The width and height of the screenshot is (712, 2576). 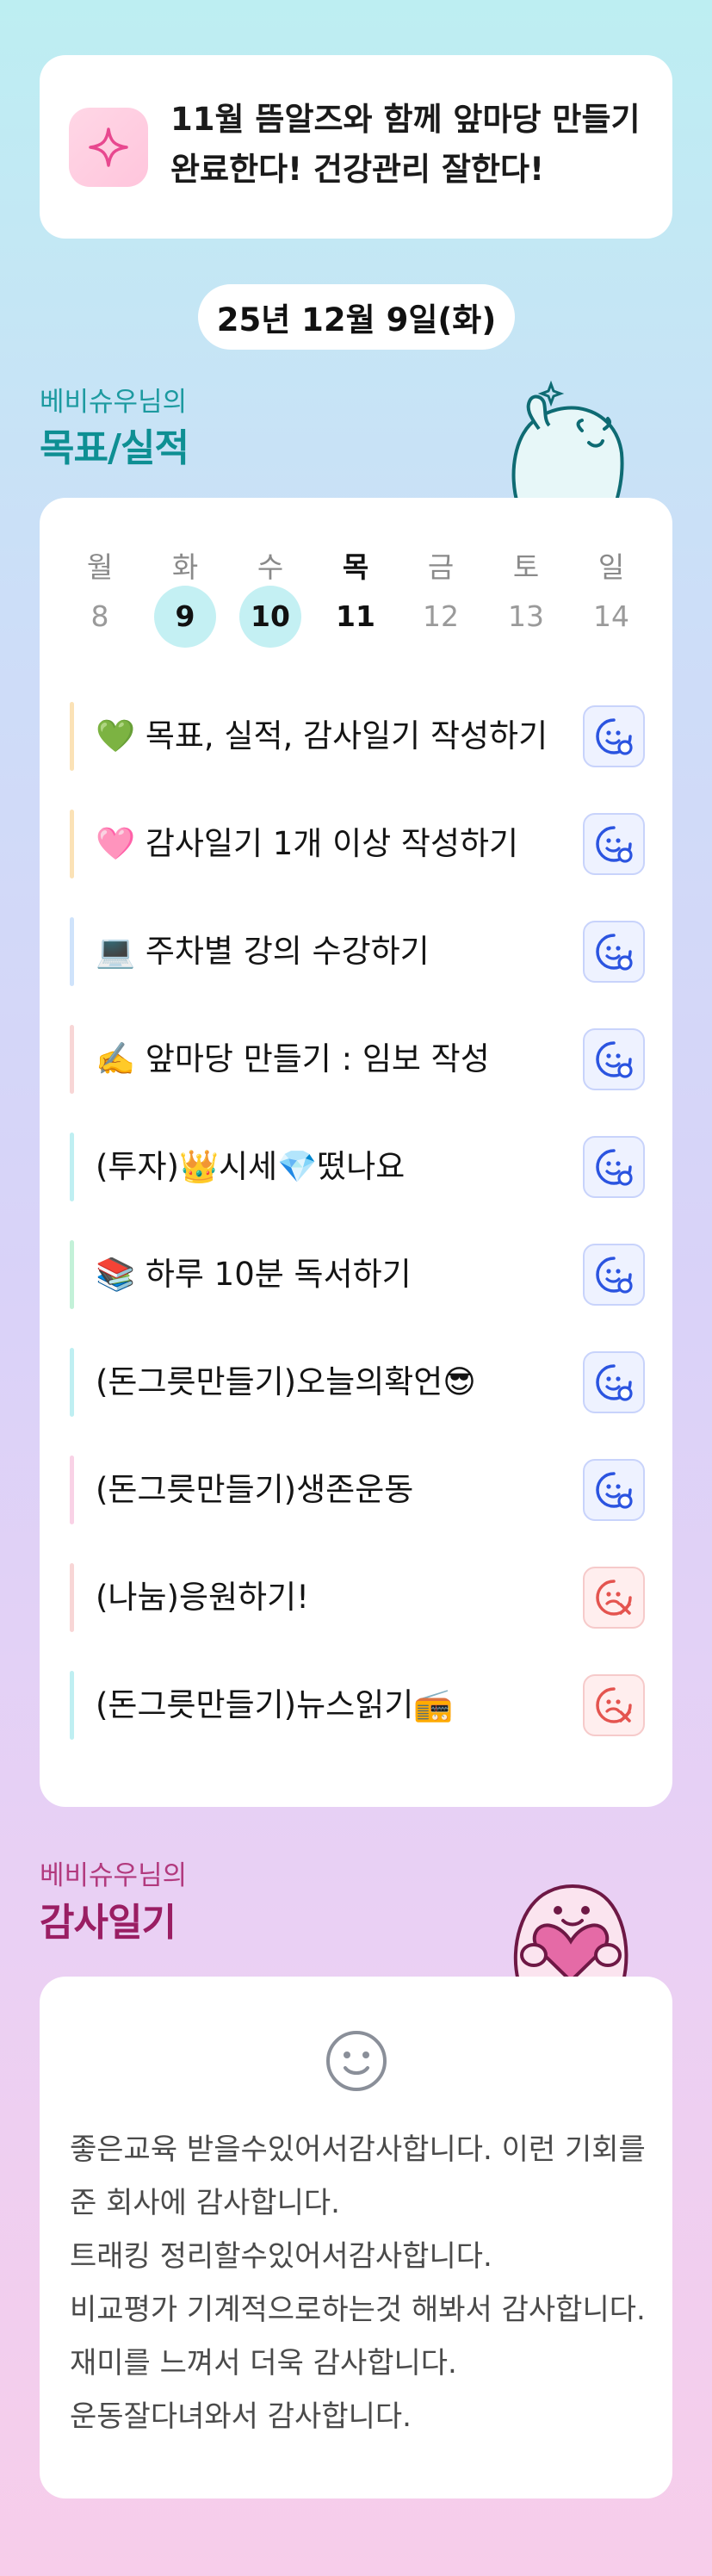 I want to click on weekday-label: 화, so click(x=185, y=567).